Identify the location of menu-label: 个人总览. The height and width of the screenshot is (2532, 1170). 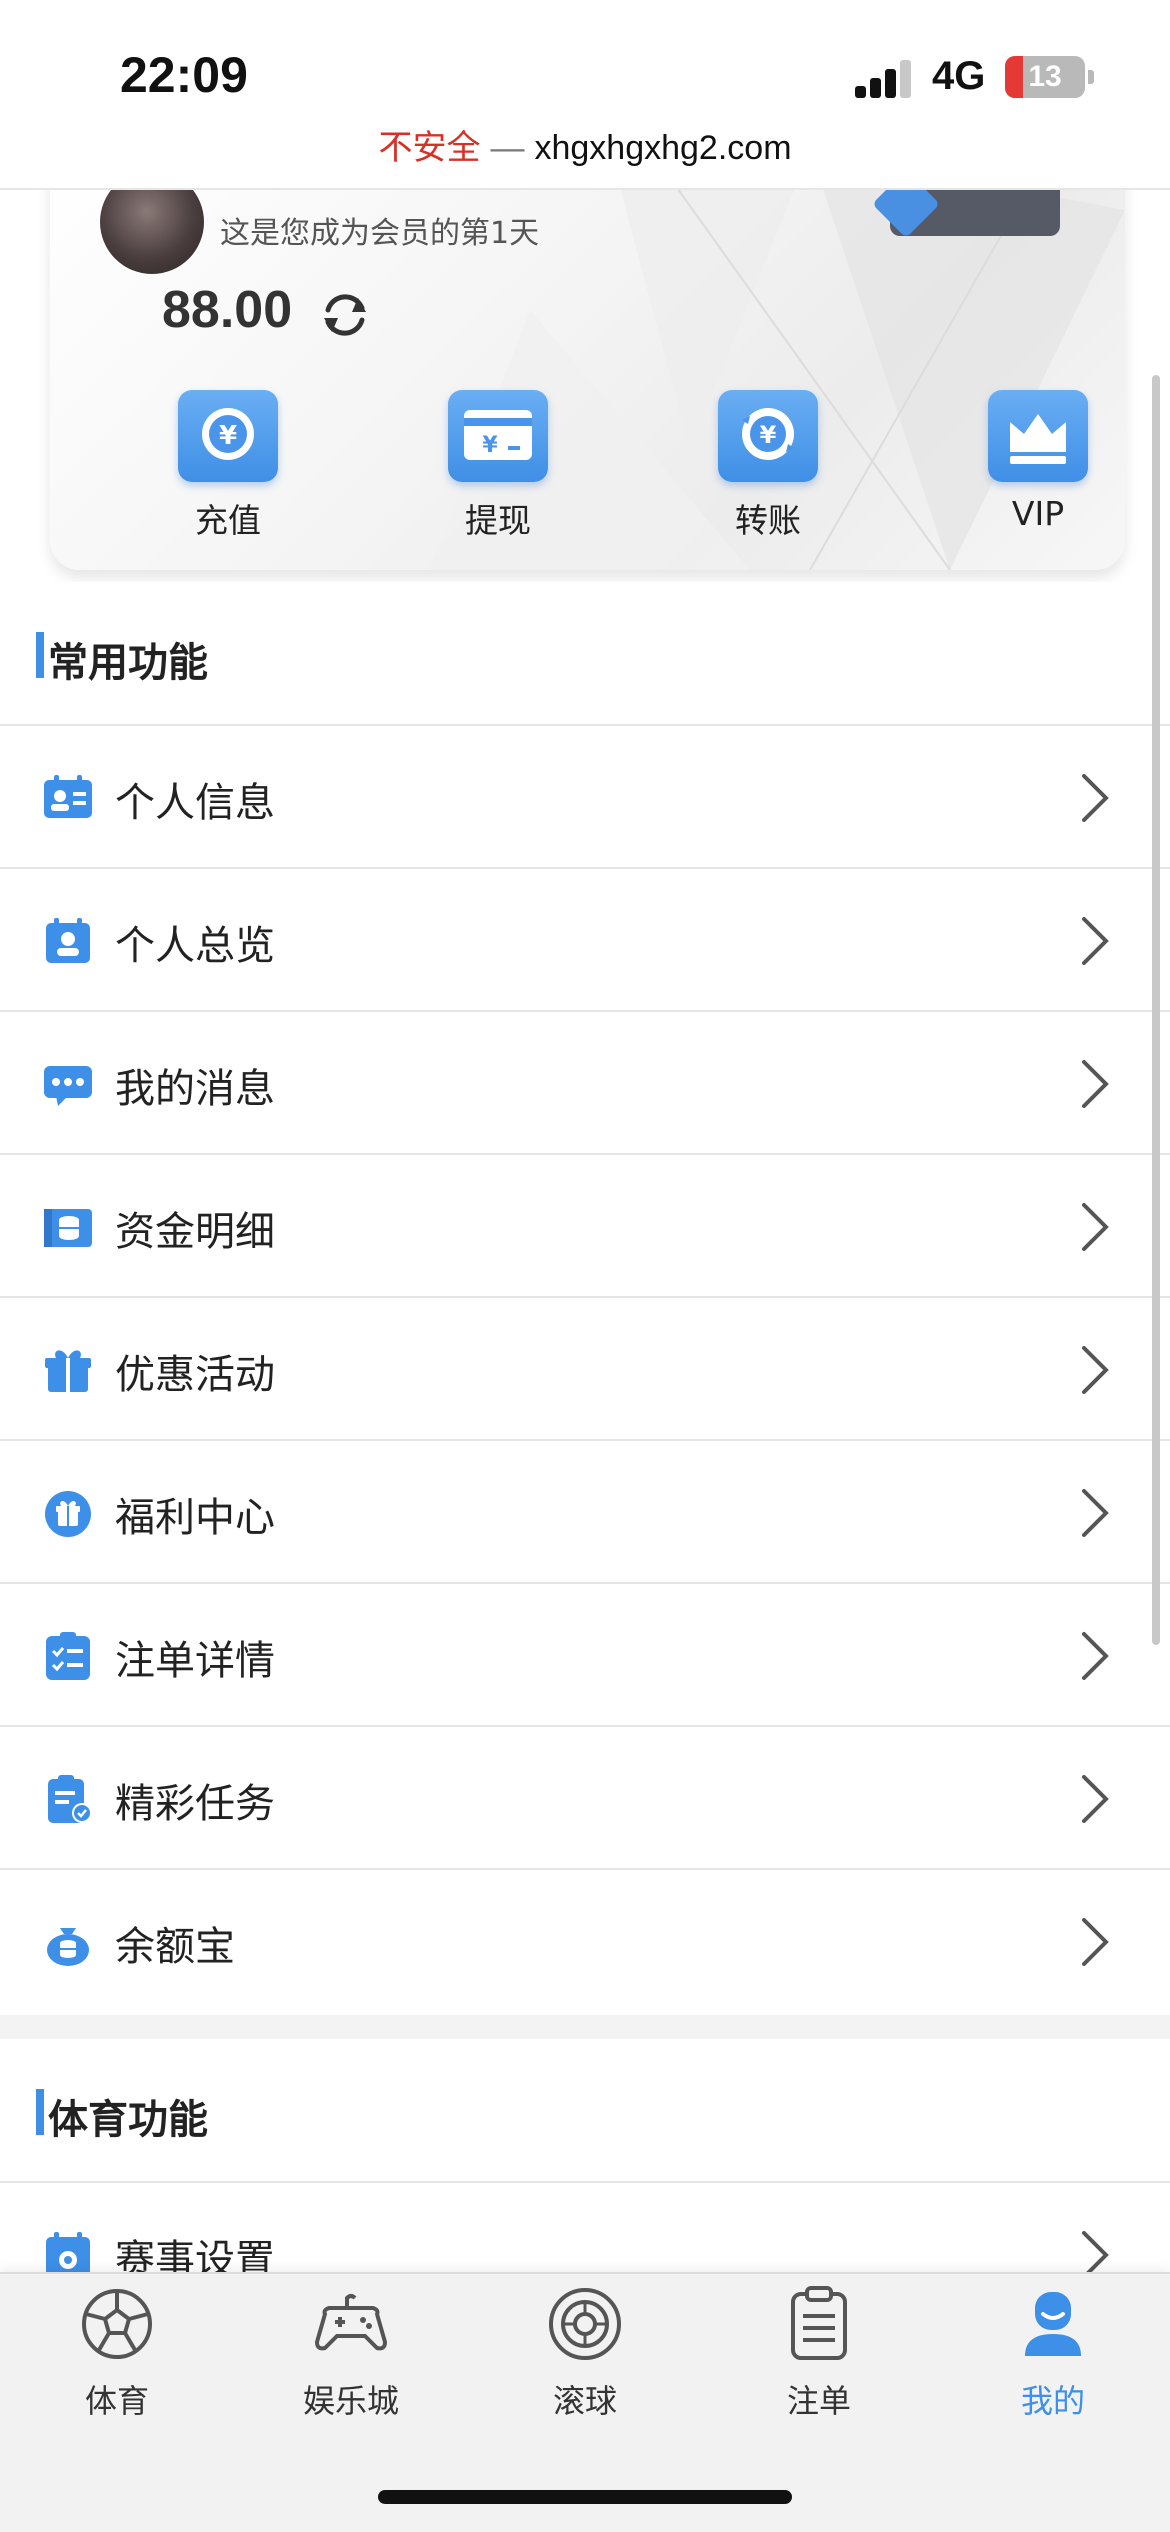
(195, 946).